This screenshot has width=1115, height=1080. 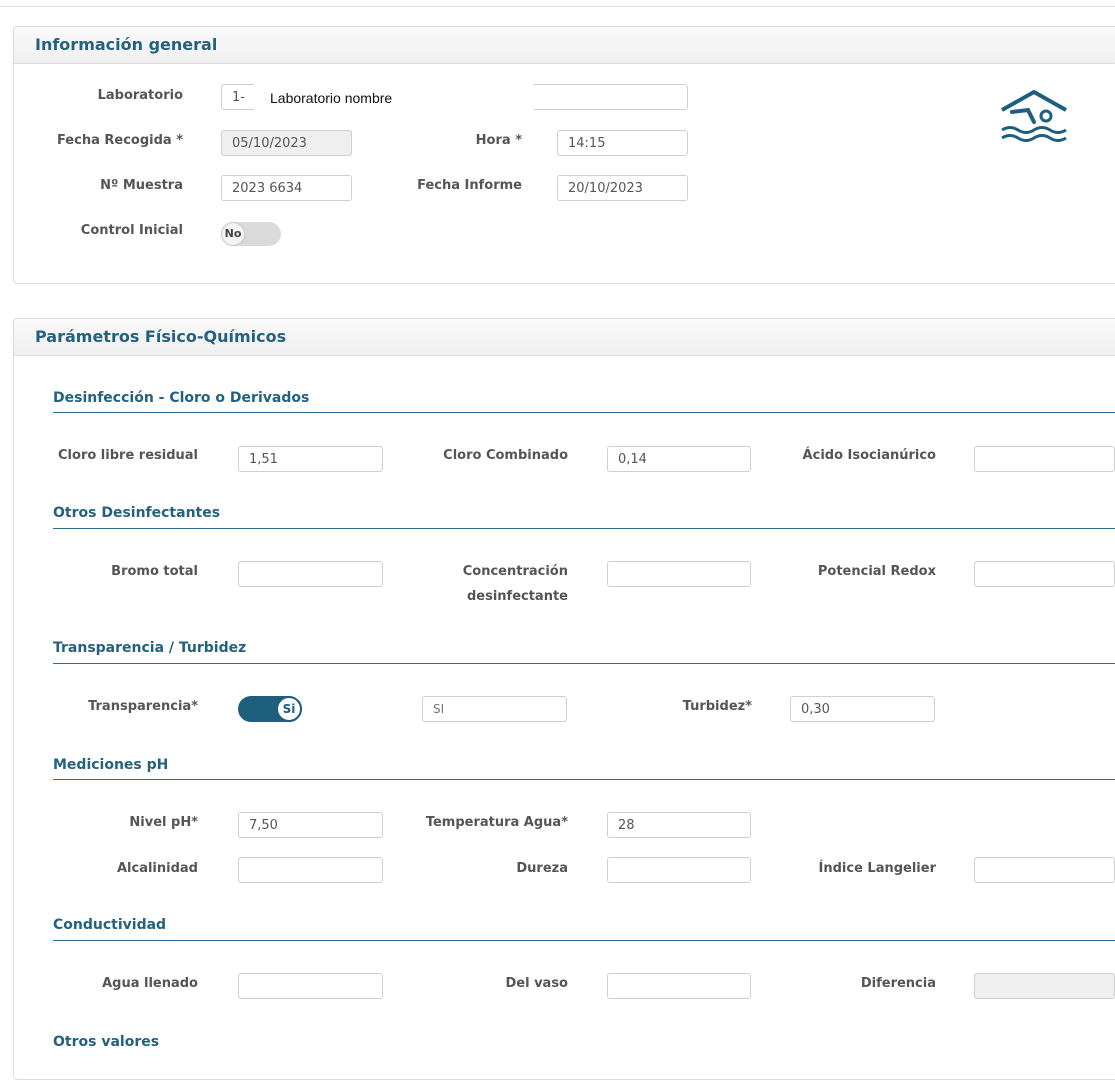 I want to click on cloro-libre-input, so click(x=310, y=459).